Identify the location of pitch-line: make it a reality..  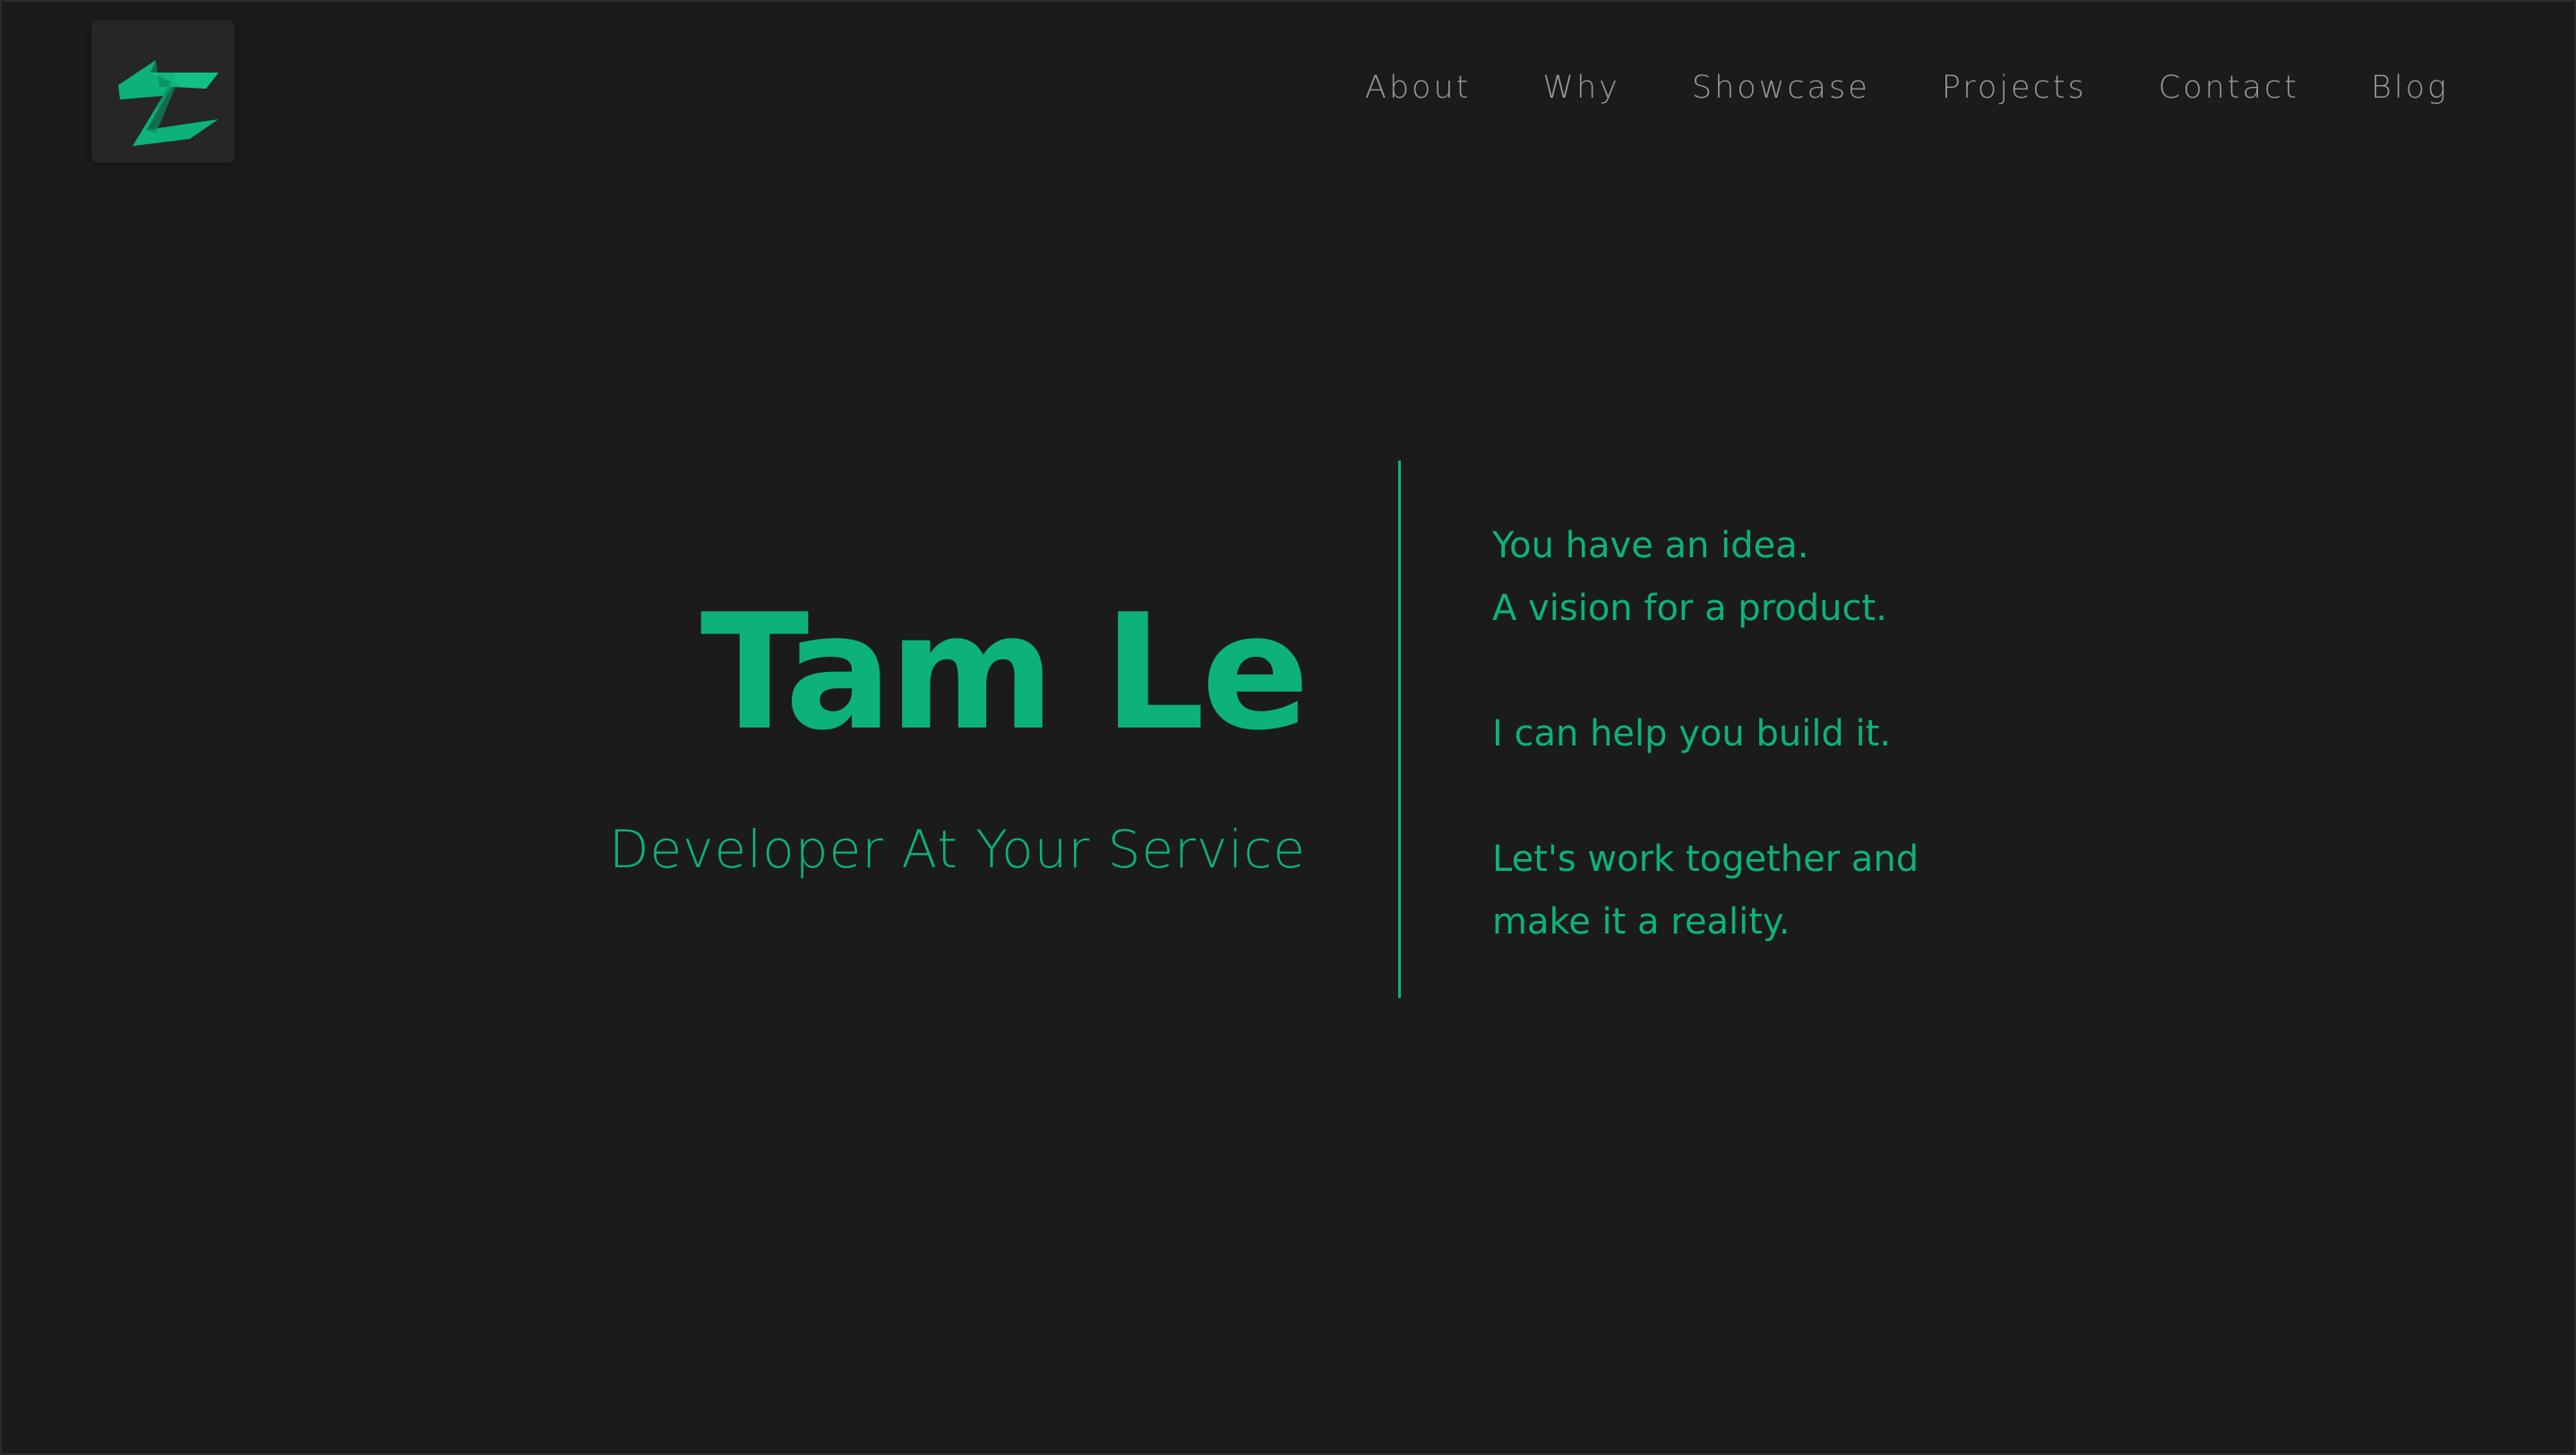
(1641, 922).